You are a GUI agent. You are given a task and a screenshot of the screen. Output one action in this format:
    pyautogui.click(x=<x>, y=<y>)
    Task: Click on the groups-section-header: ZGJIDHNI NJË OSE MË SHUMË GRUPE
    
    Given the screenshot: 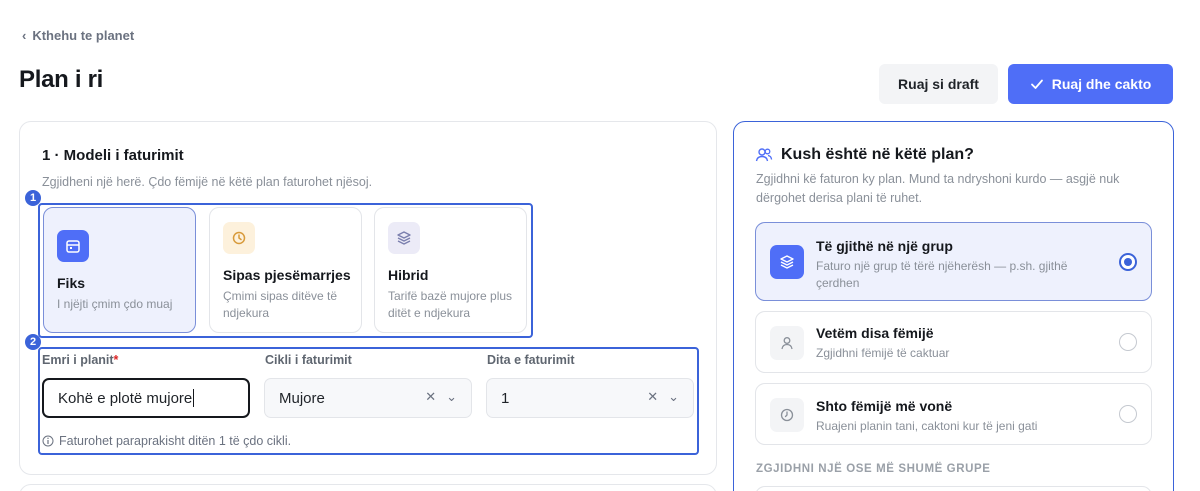 What is the action you would take?
    pyautogui.click(x=873, y=469)
    